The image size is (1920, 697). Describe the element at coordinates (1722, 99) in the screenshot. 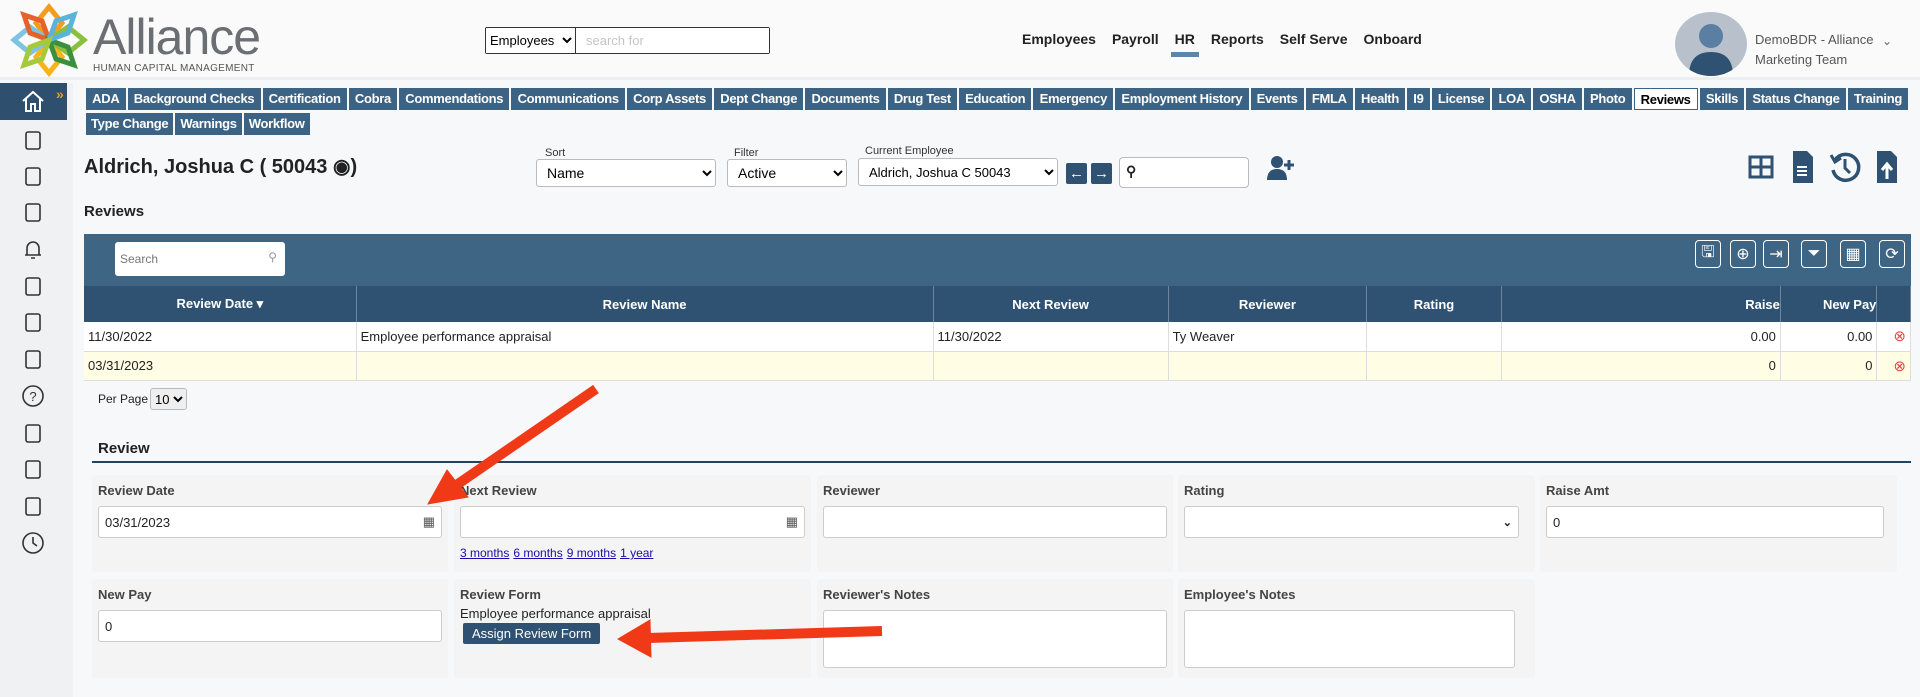

I see `tab-skills: Skills` at that location.